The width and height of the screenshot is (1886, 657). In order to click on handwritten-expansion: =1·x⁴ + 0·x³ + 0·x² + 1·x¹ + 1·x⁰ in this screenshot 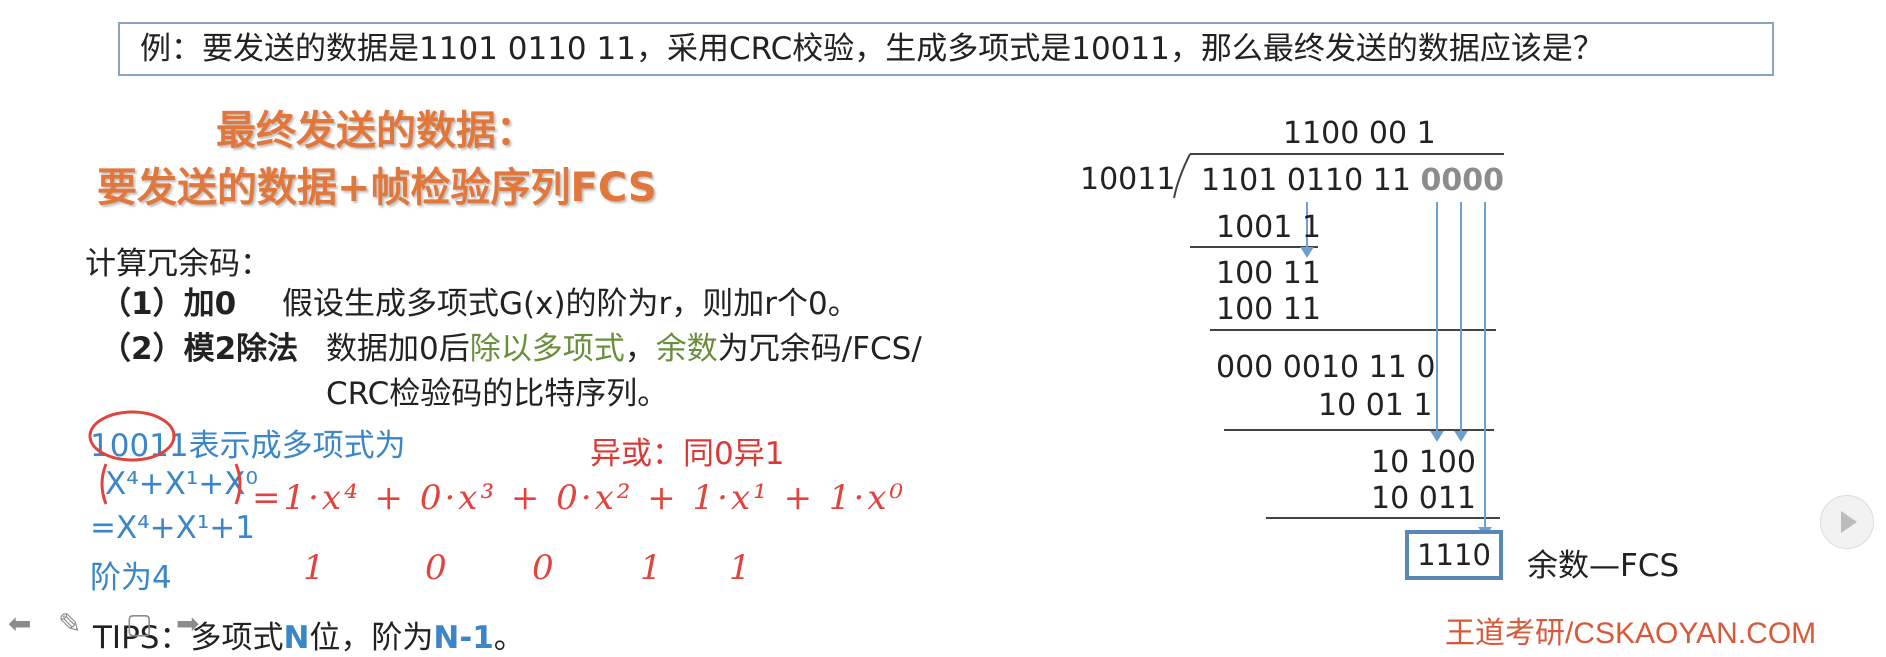, I will do `click(579, 498)`.